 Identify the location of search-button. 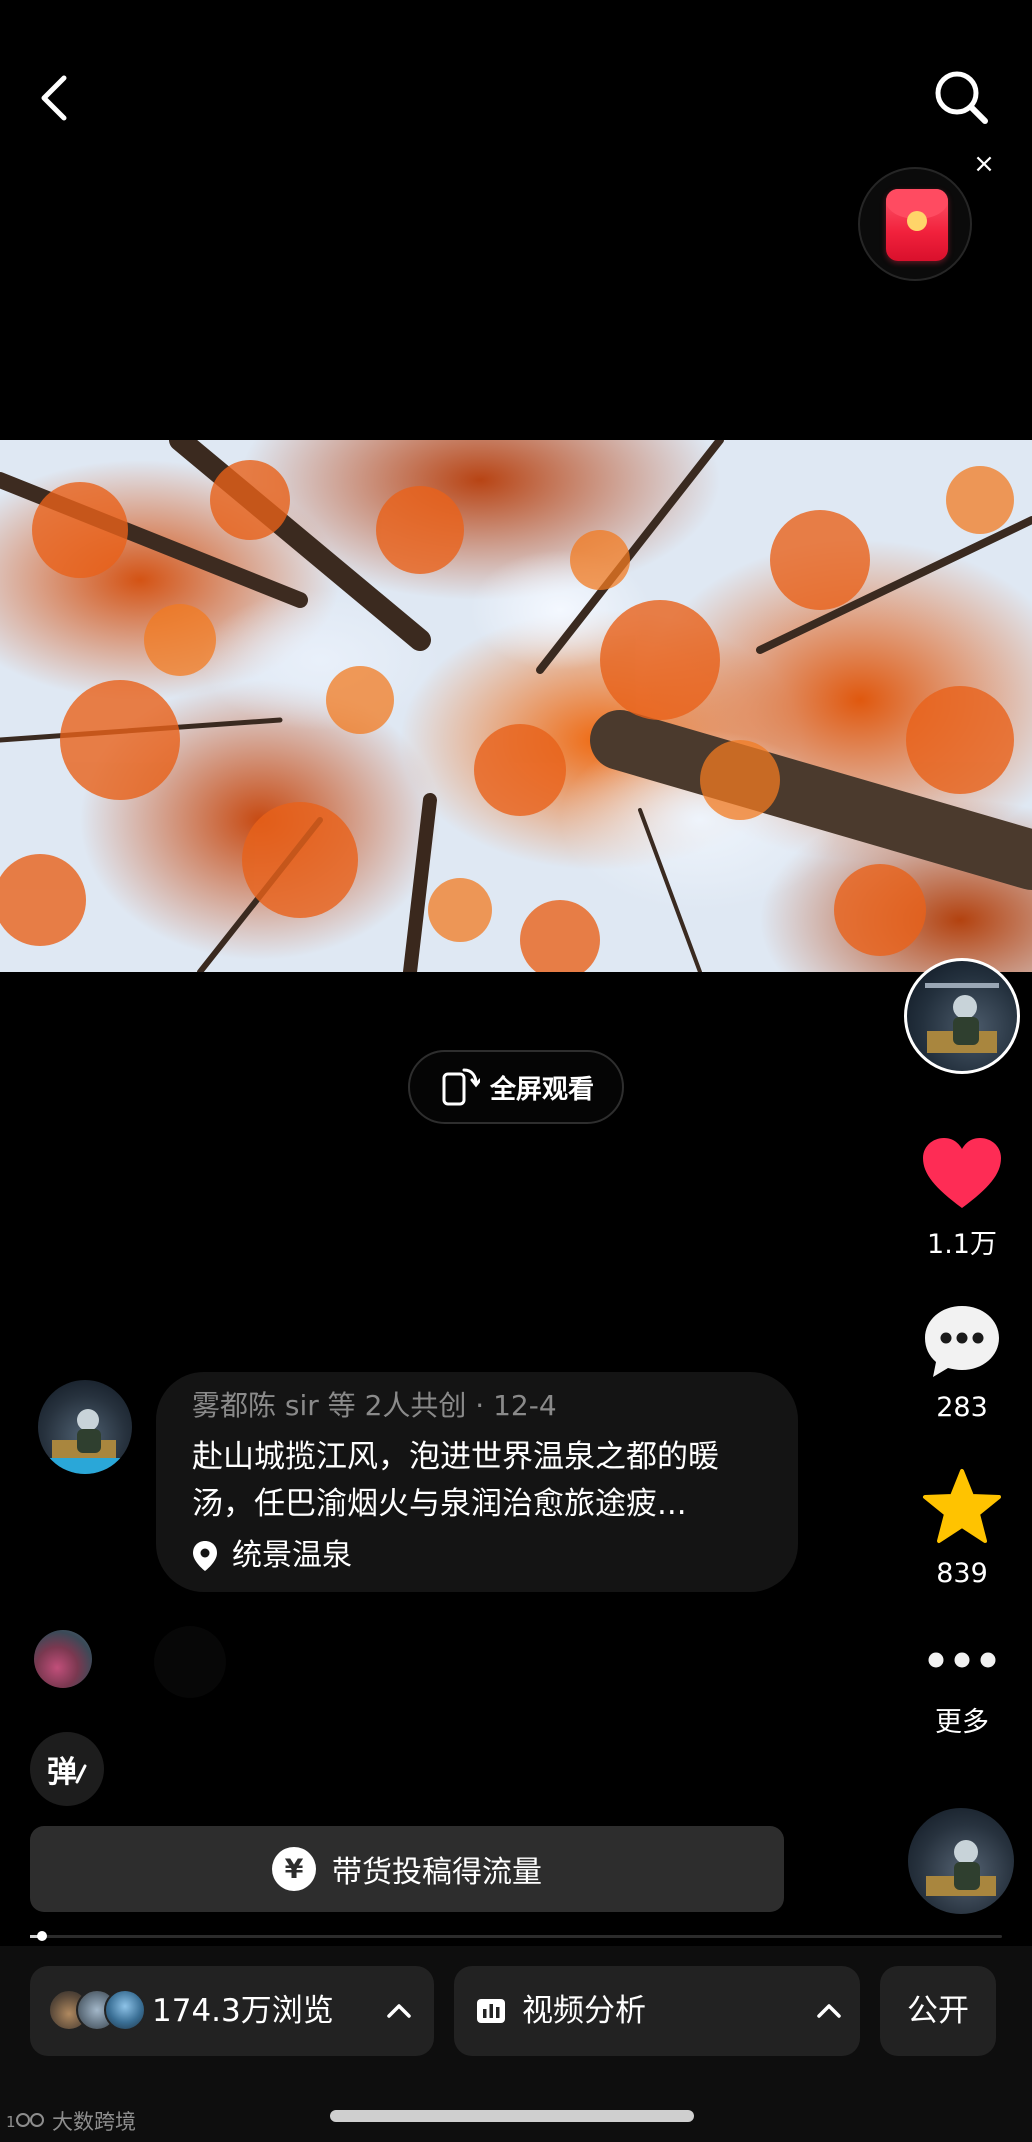
(962, 98).